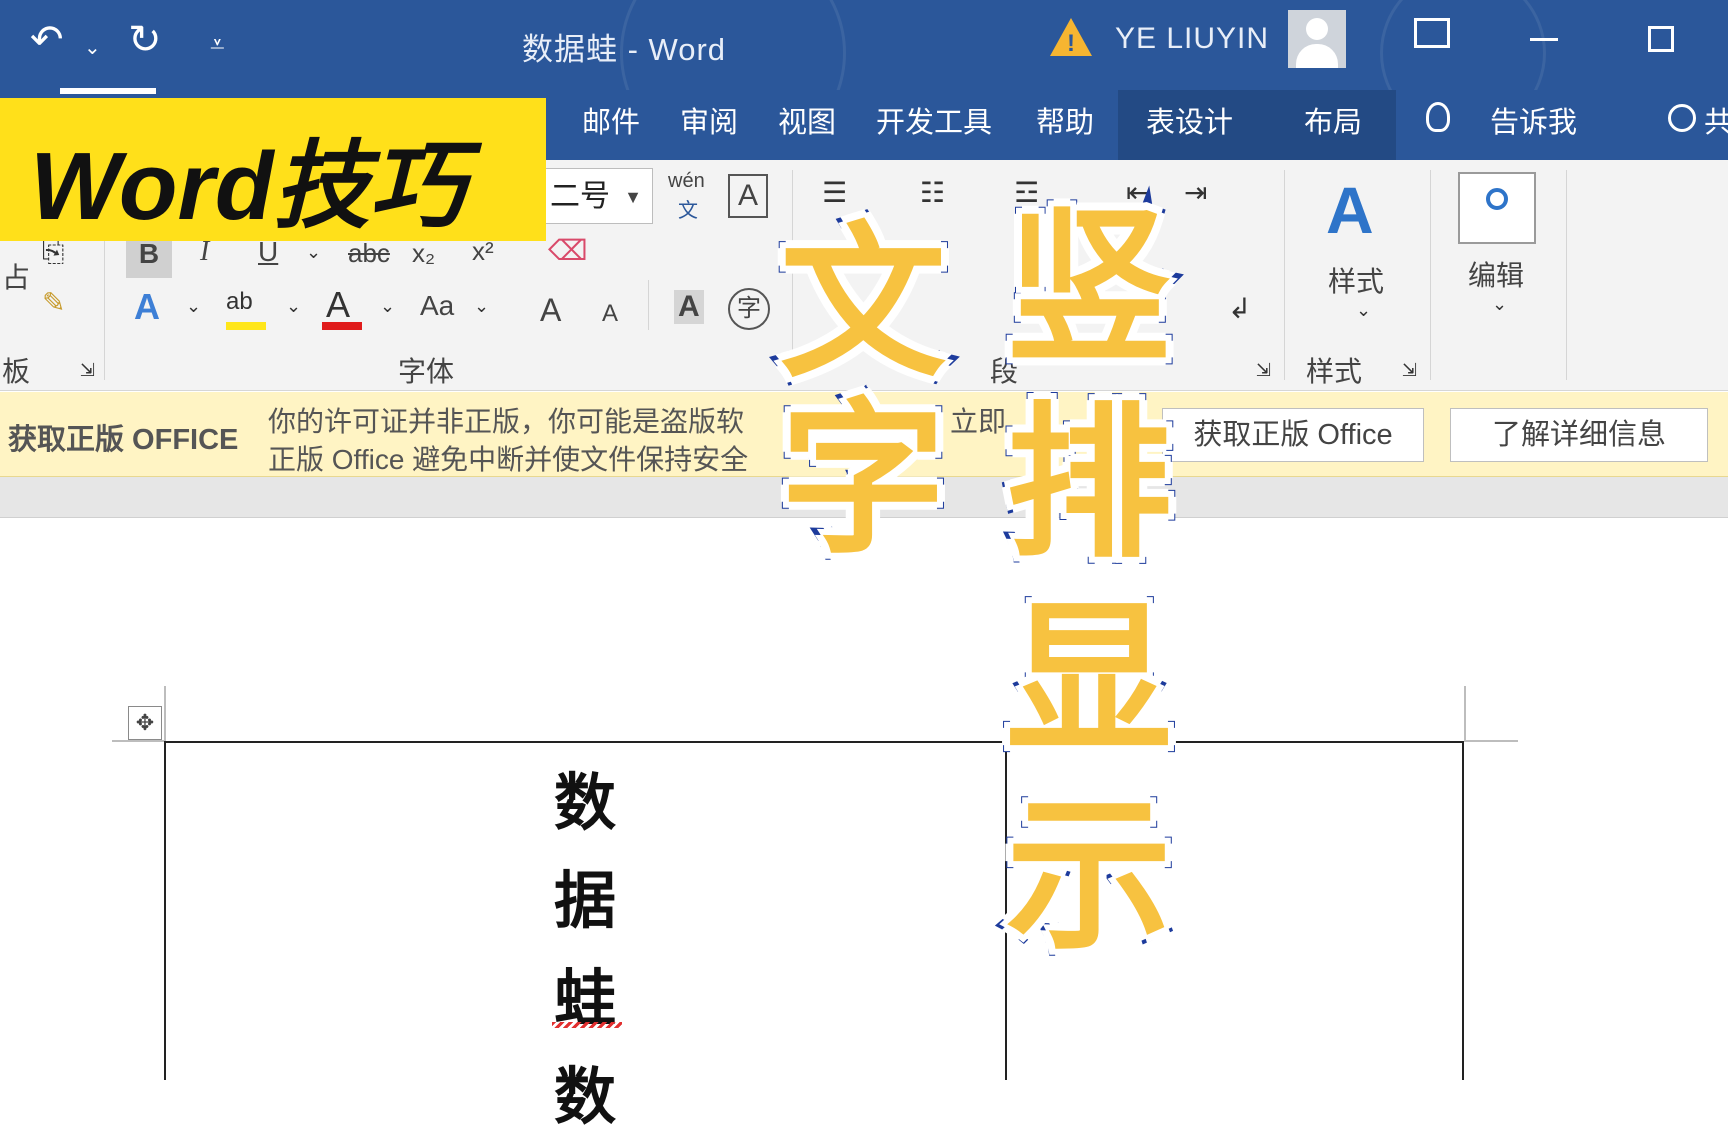 This screenshot has width=1728, height=1136. Describe the element at coordinates (1189, 123) in the screenshot. I see `tab-table-design: 表设计` at that location.